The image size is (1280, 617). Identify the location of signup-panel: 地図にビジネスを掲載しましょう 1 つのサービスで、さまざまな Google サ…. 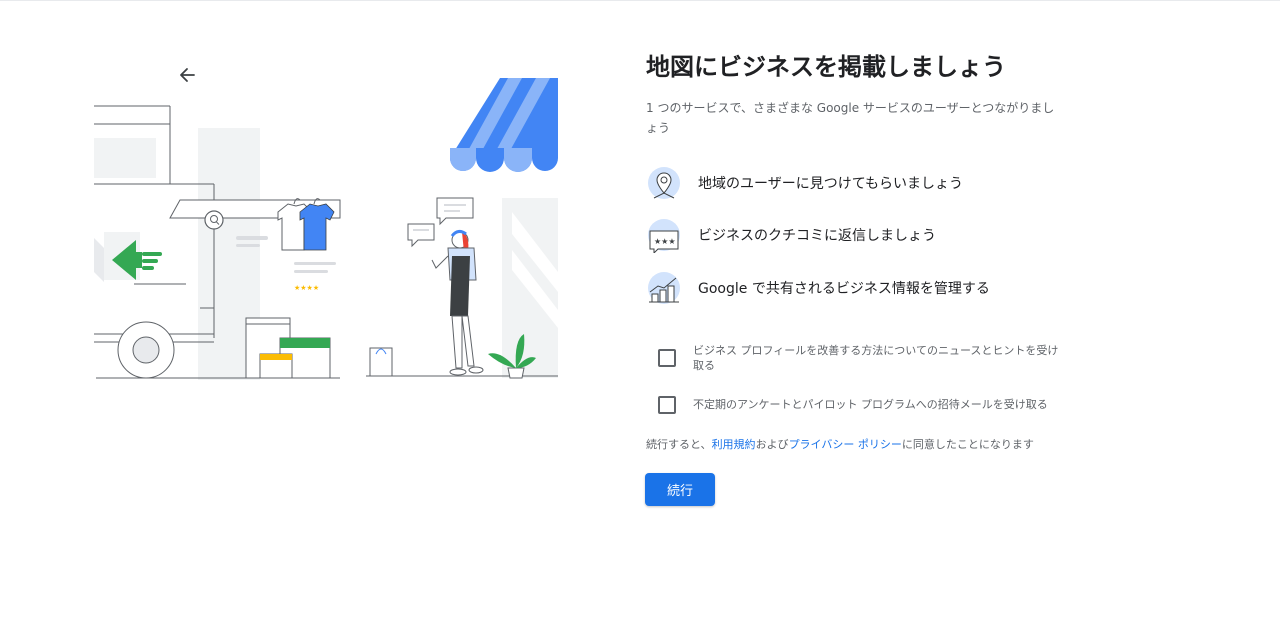
(861, 94).